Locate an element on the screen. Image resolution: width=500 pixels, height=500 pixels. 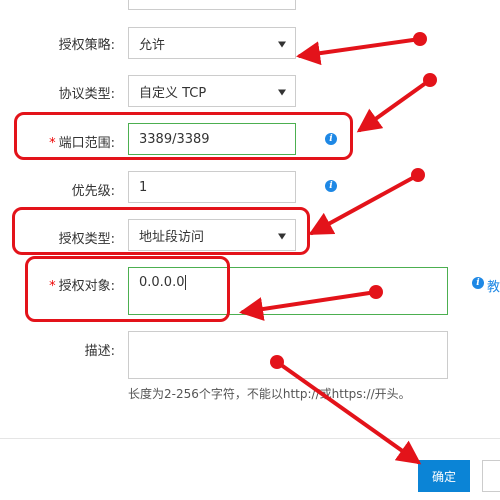
arrow-to-policy is located at coordinates (359, 51).